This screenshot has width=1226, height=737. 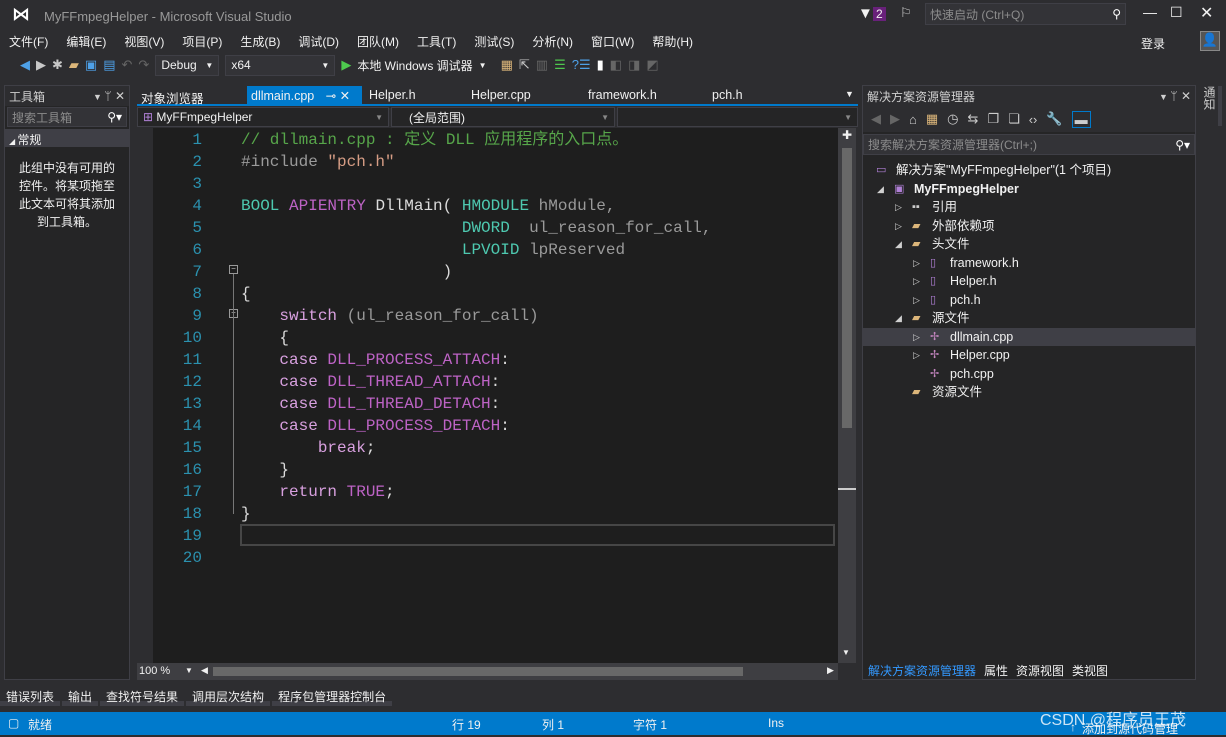 What do you see at coordinates (1029, 318) in the screenshot?
I see `tree-item: ◢ ▰ 源文件` at bounding box center [1029, 318].